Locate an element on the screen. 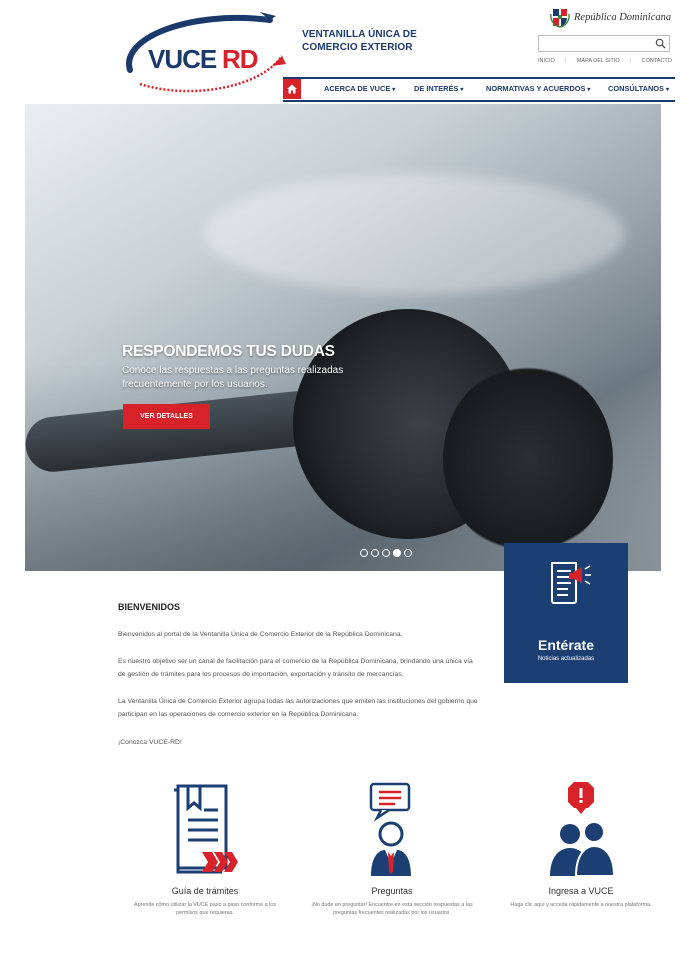 The height and width of the screenshot is (956, 680). hero-background-highlight is located at coordinates (415, 234).